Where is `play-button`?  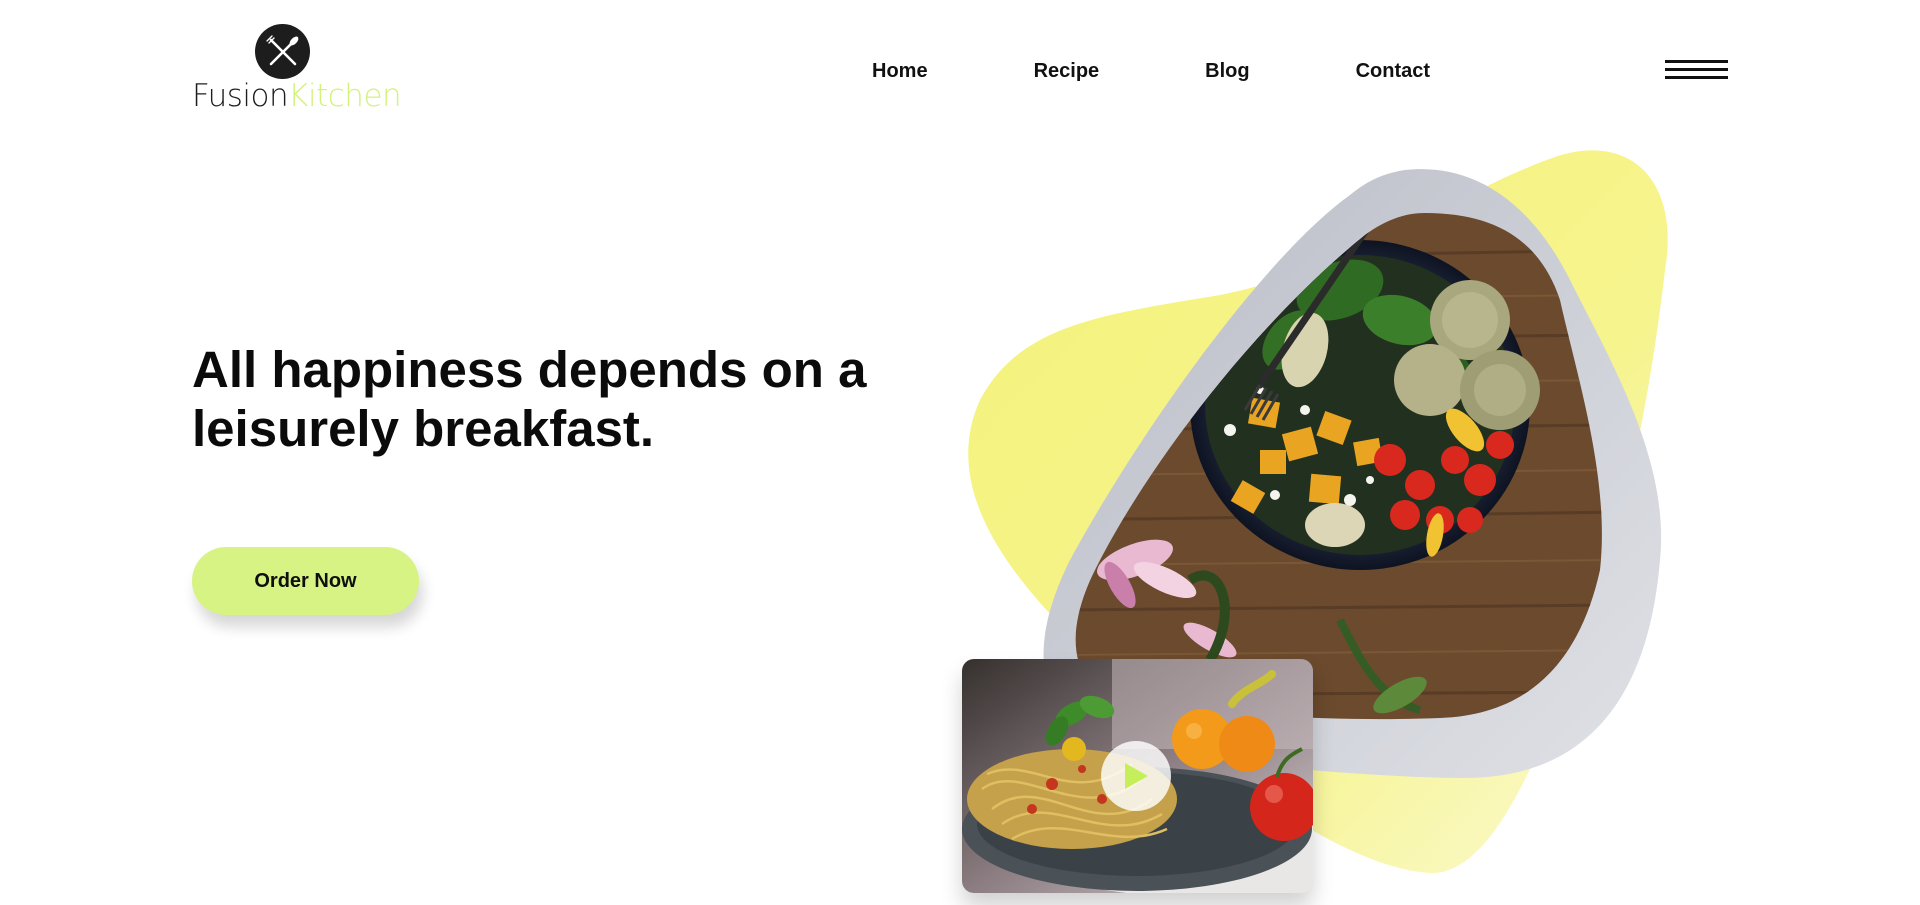
play-button is located at coordinates (1136, 776).